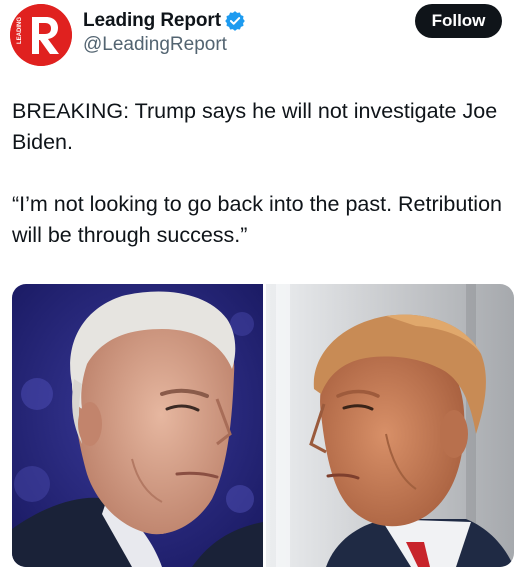 Image resolution: width=526 pixels, height=587 pixels. What do you see at coordinates (458, 21) in the screenshot?
I see `follow-button: Follow` at bounding box center [458, 21].